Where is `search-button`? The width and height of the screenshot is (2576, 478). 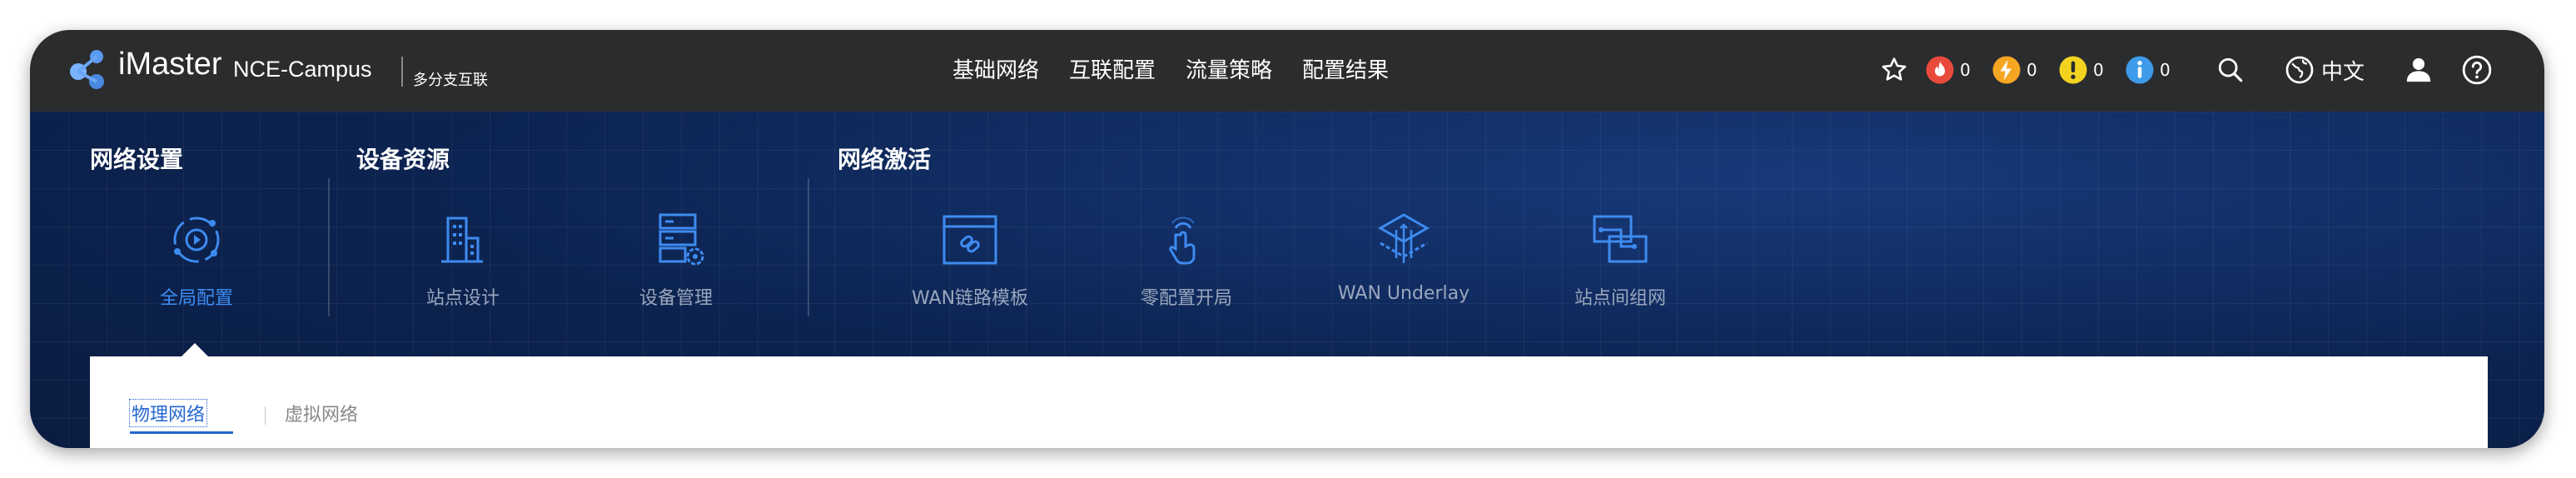 search-button is located at coordinates (2230, 70).